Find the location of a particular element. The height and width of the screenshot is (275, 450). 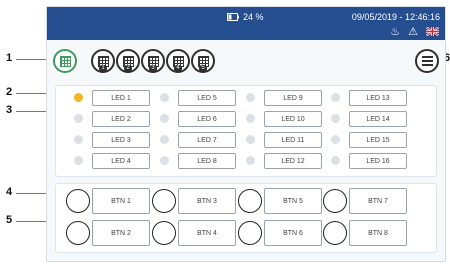

page-button-2: 2 is located at coordinates (128, 61).